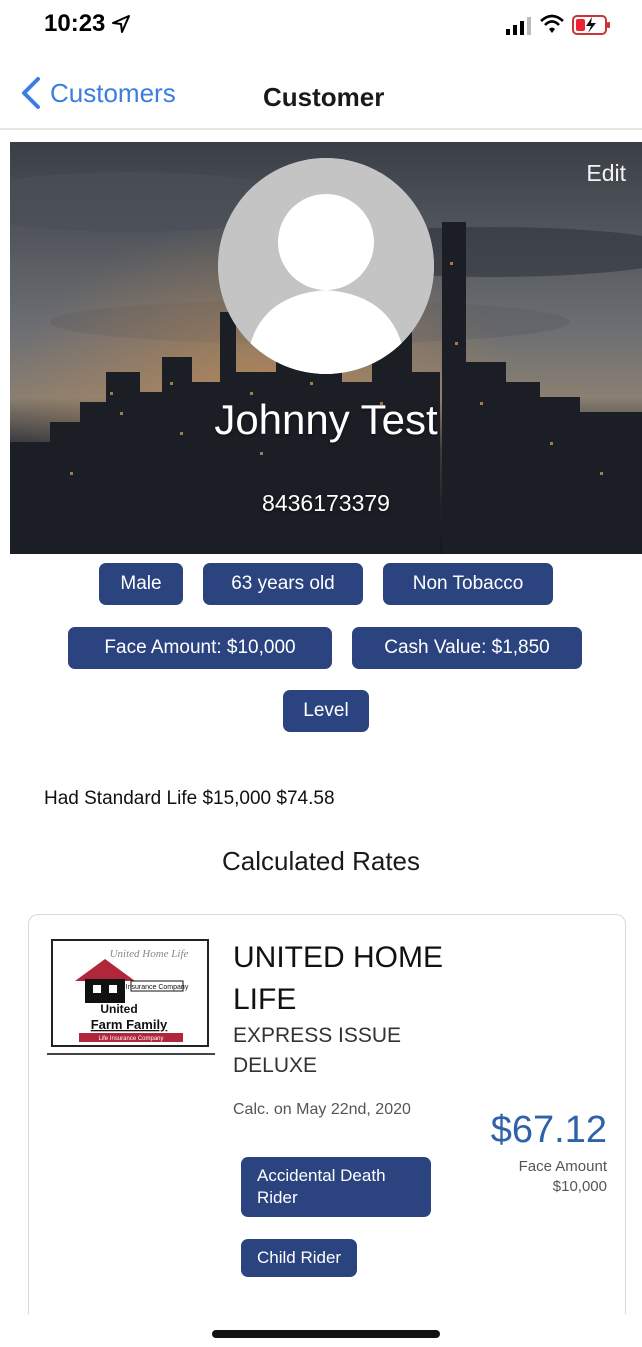  What do you see at coordinates (324, 97) in the screenshot?
I see `page-title: Customer` at bounding box center [324, 97].